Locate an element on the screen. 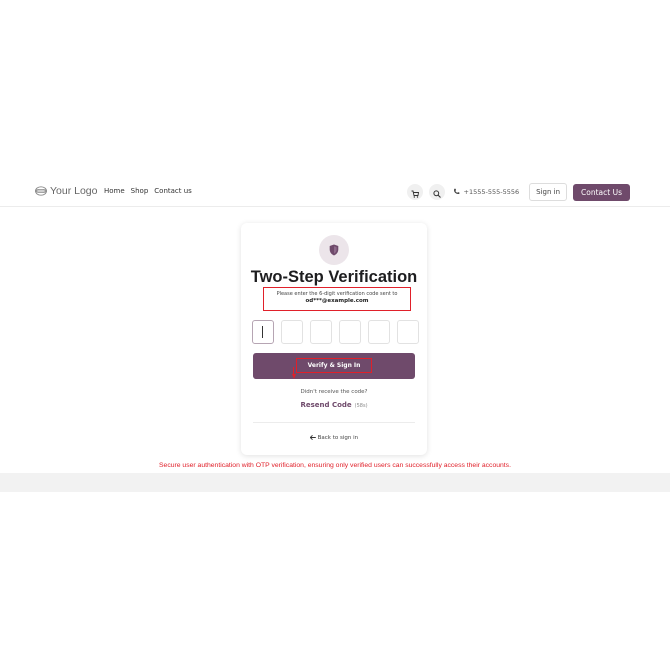 This screenshot has width=670, height=670. search-icon is located at coordinates (436, 192).